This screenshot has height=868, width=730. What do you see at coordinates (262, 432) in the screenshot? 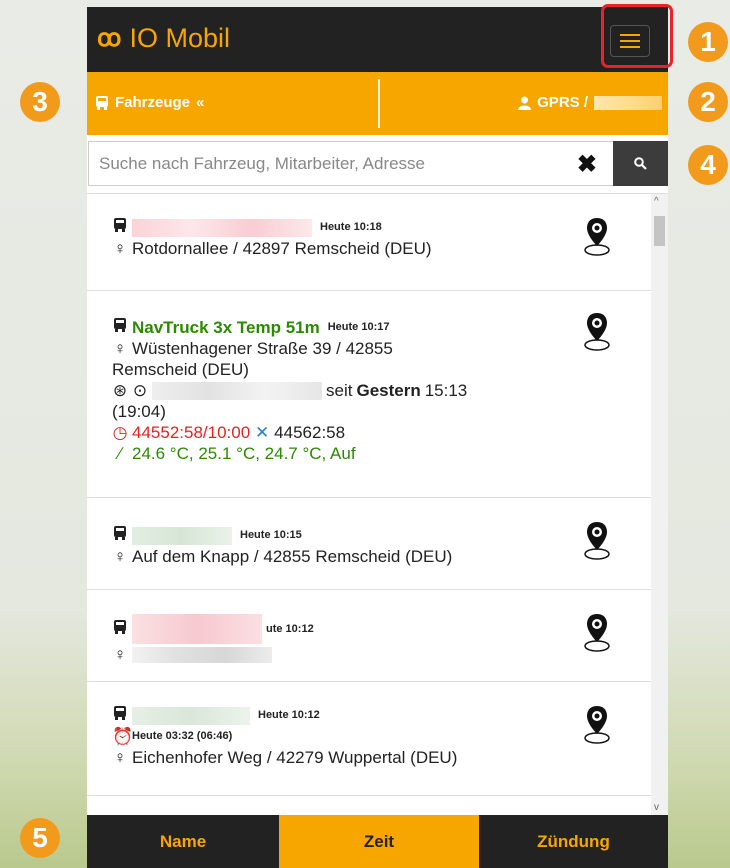
I see `tools-icon: ✕` at bounding box center [262, 432].